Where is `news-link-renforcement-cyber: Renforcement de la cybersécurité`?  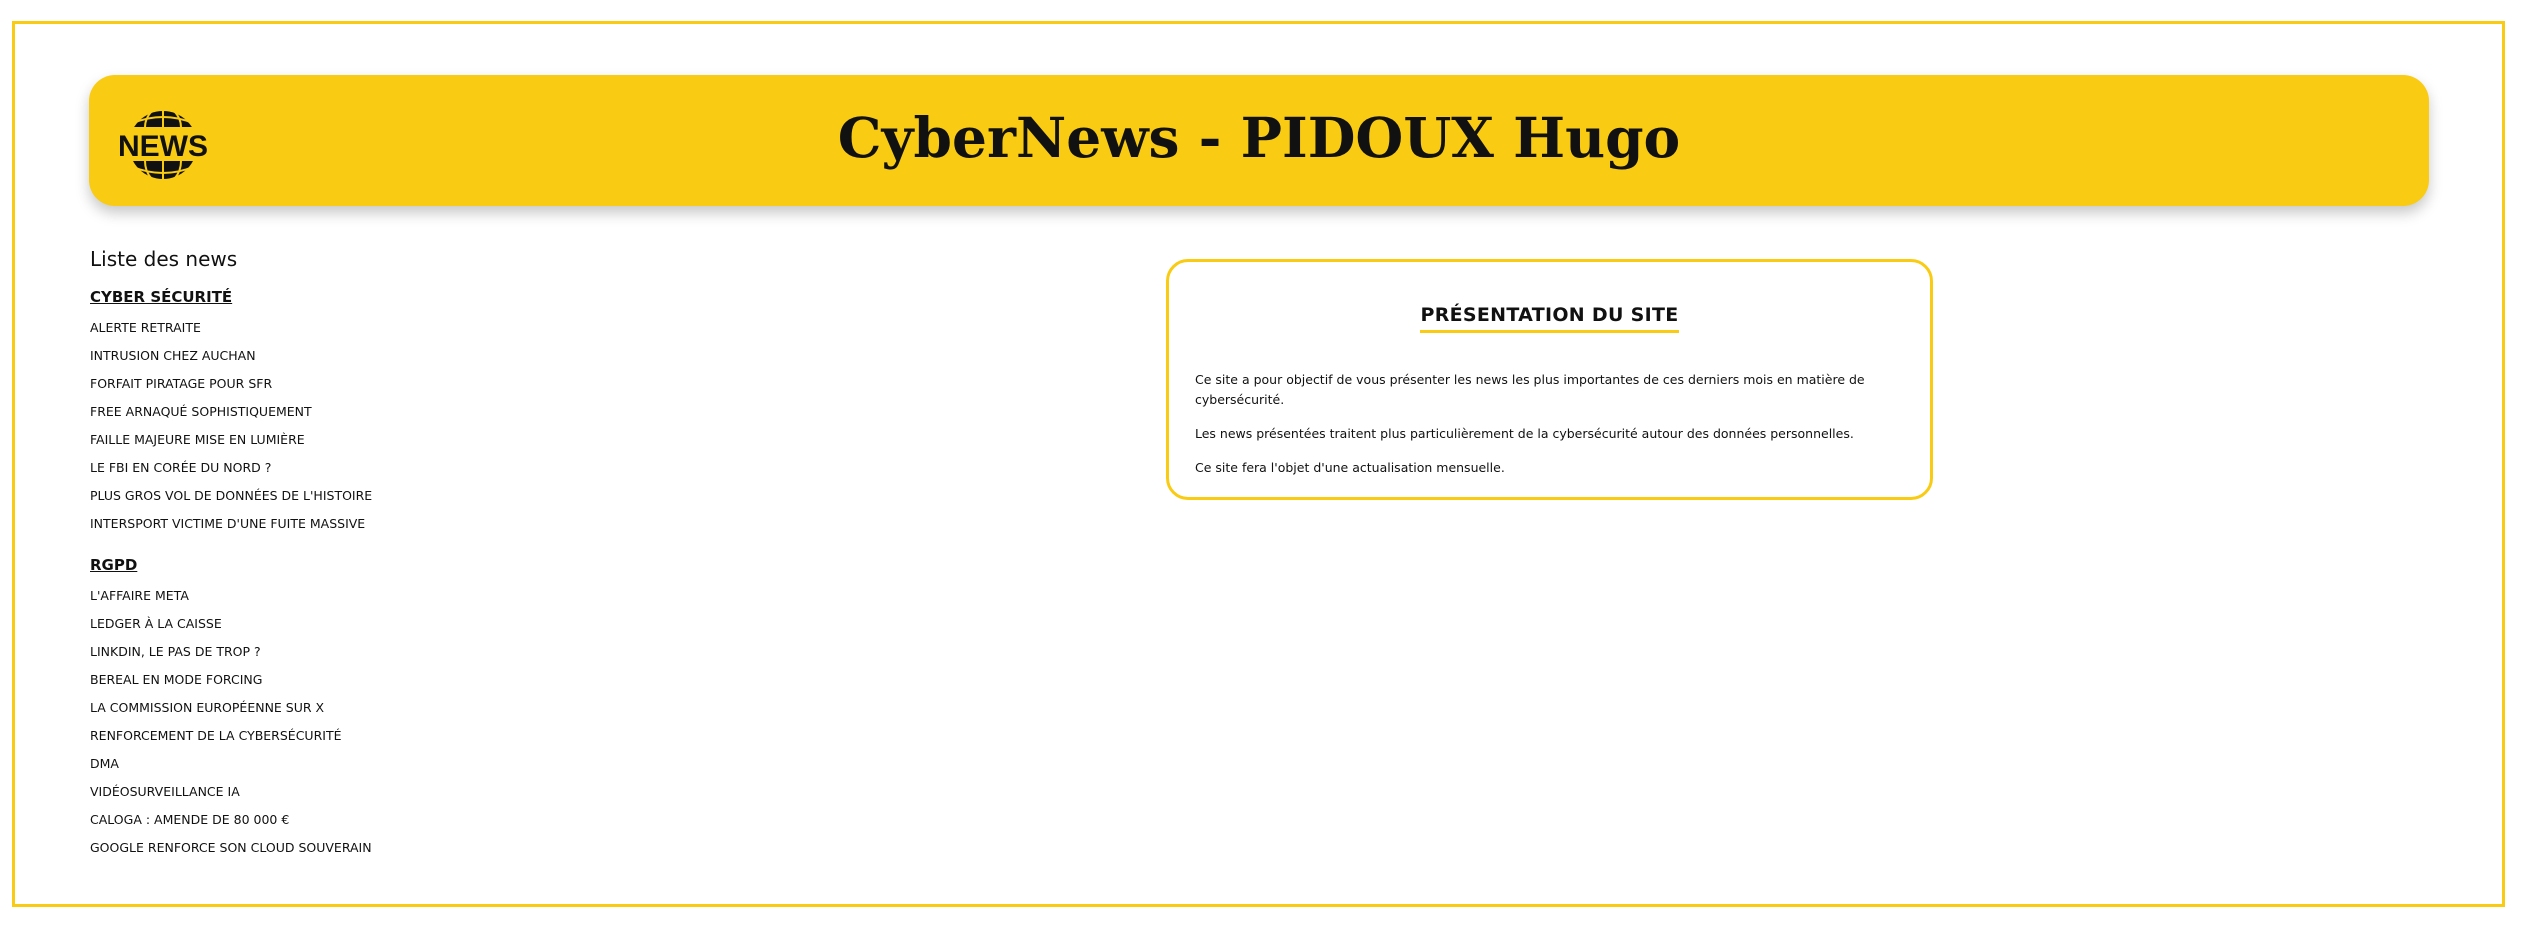
news-link-renforcement-cyber: Renforcement de la cybersécurité is located at coordinates (350, 736).